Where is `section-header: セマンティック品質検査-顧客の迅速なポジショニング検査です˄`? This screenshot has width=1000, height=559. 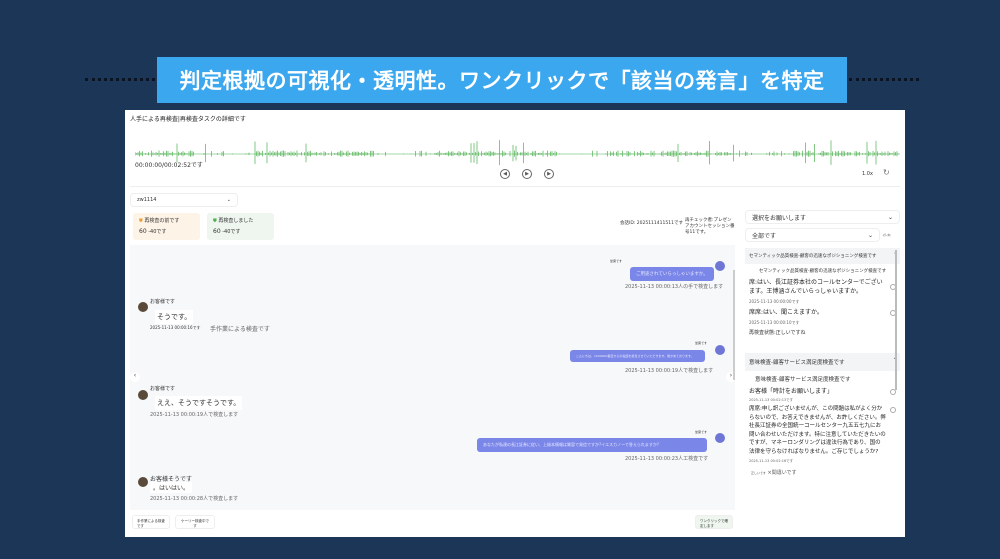 section-header: セマンティック品質検査-顧客の迅速なポジショニング検査です˄ is located at coordinates (822, 256).